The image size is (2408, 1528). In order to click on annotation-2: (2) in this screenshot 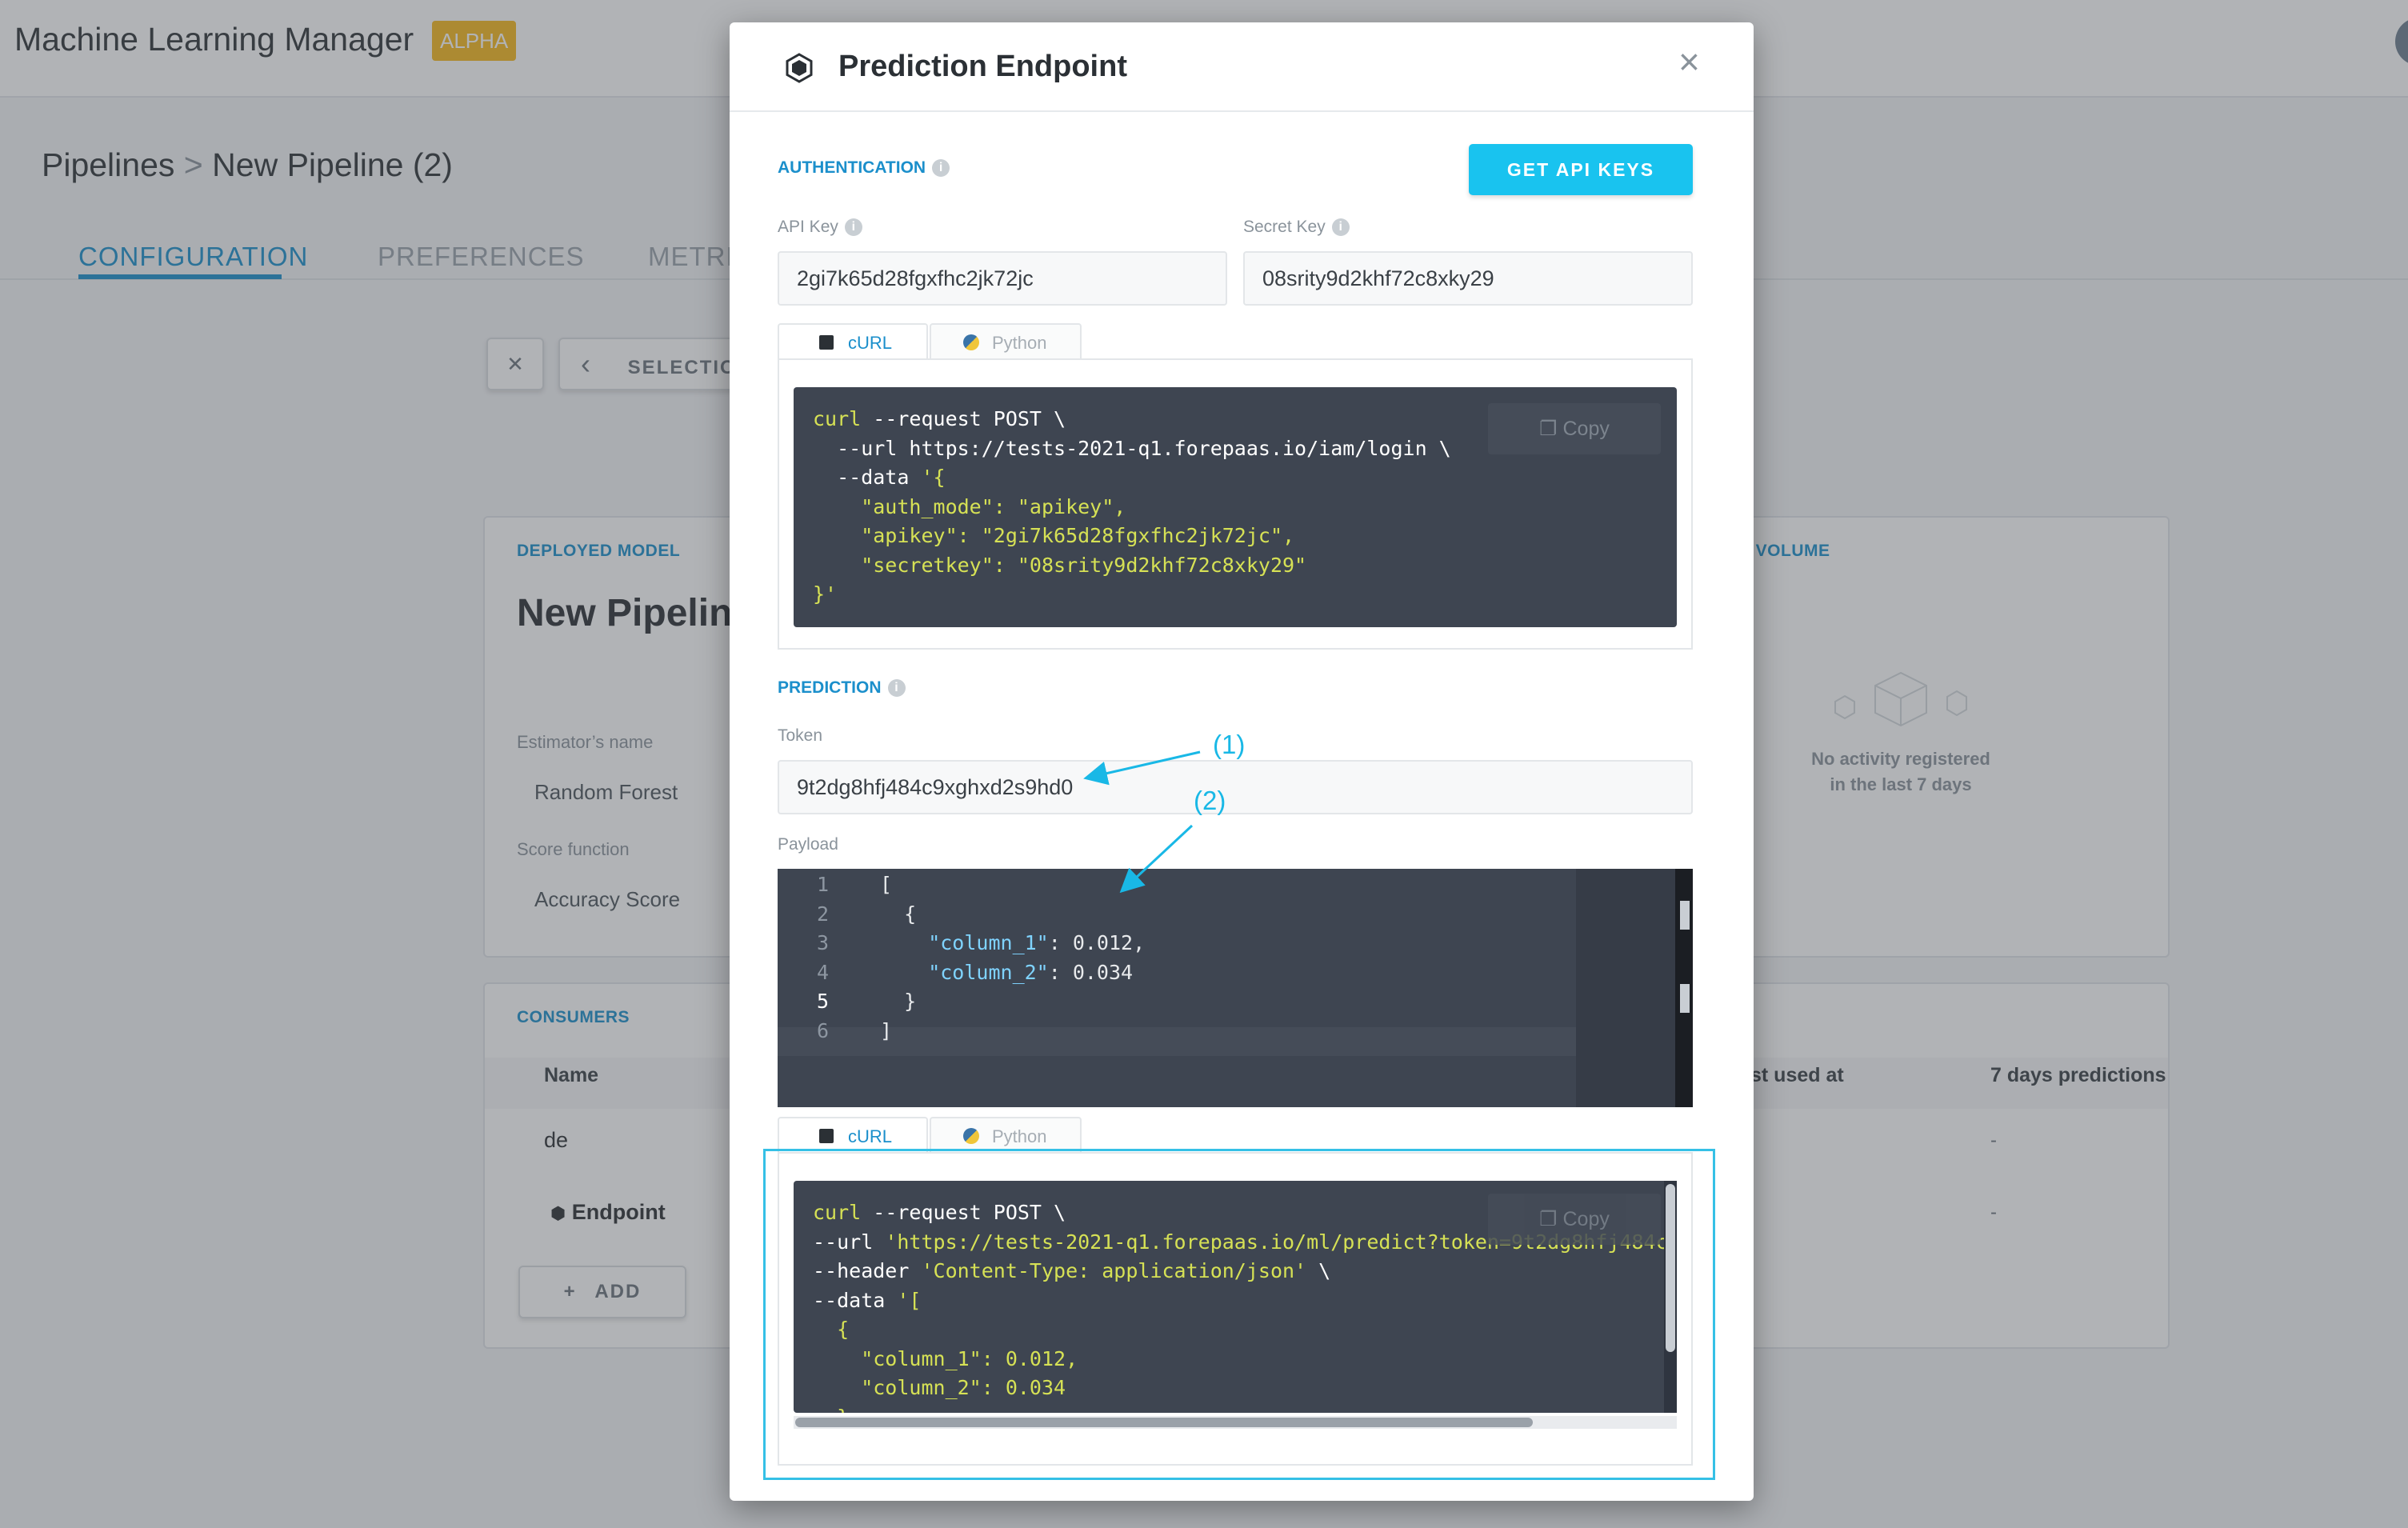, I will do `click(1210, 800)`.